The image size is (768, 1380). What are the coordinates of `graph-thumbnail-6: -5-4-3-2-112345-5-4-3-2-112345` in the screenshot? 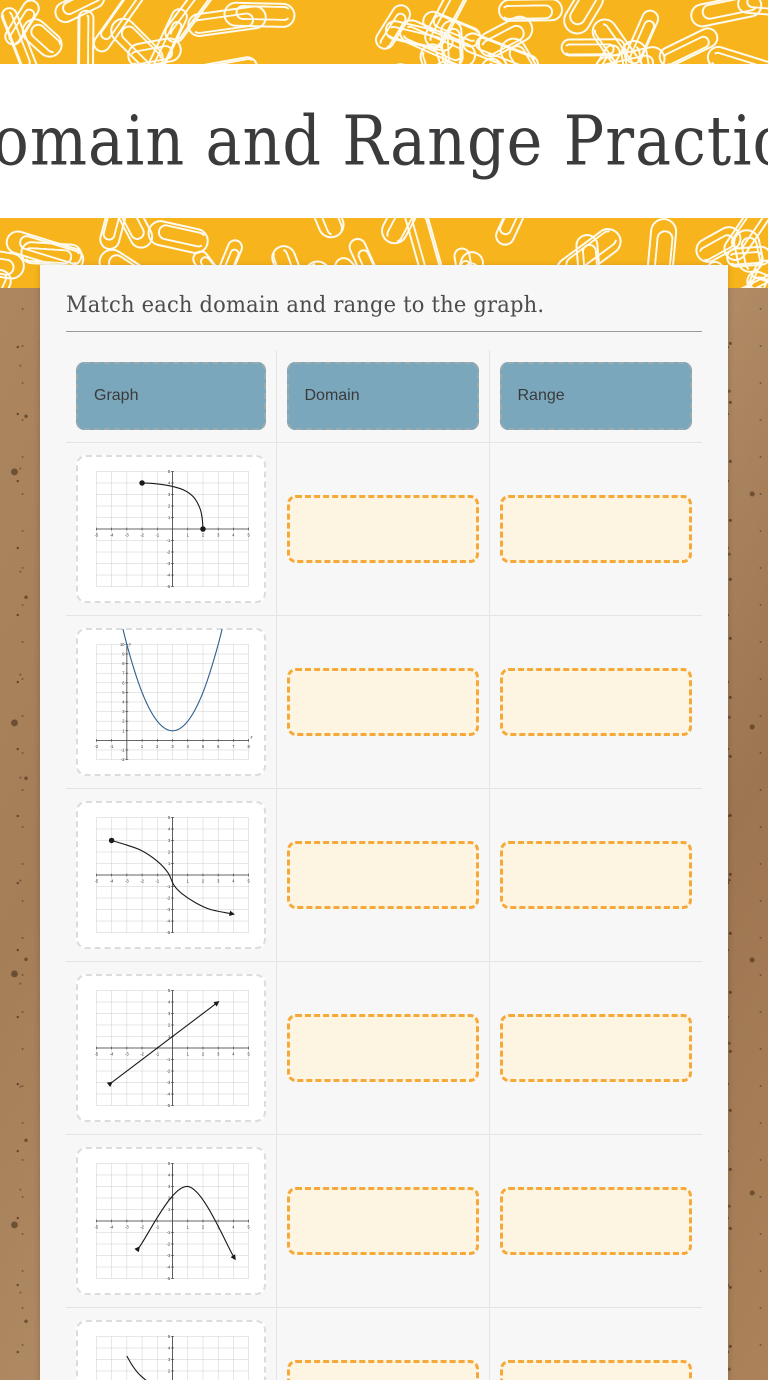 It's located at (171, 1350).